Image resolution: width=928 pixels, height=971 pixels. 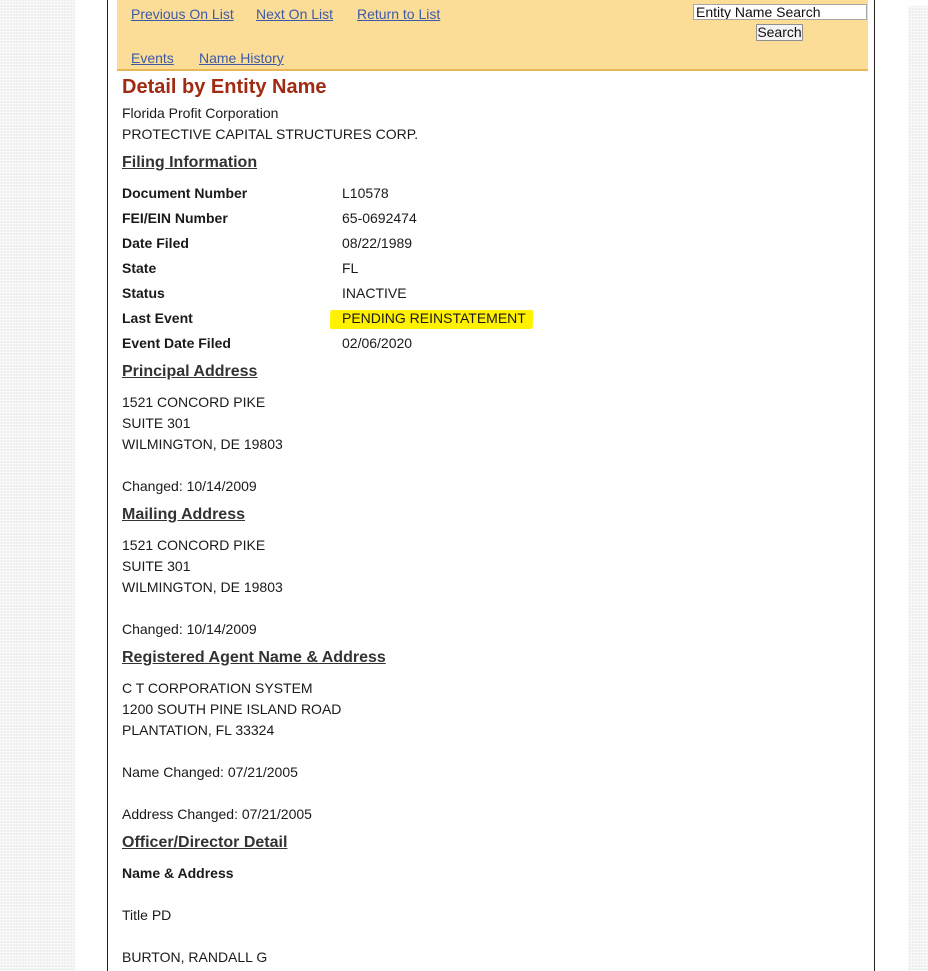 What do you see at coordinates (139, 268) in the screenshot?
I see `state-label: State` at bounding box center [139, 268].